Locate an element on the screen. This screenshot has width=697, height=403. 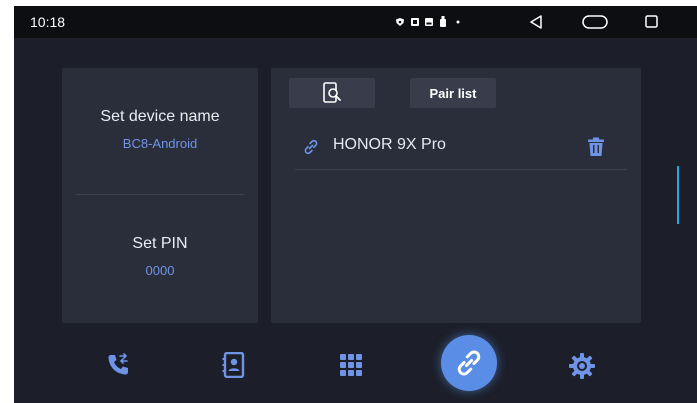
device-row-divider is located at coordinates (461, 169).